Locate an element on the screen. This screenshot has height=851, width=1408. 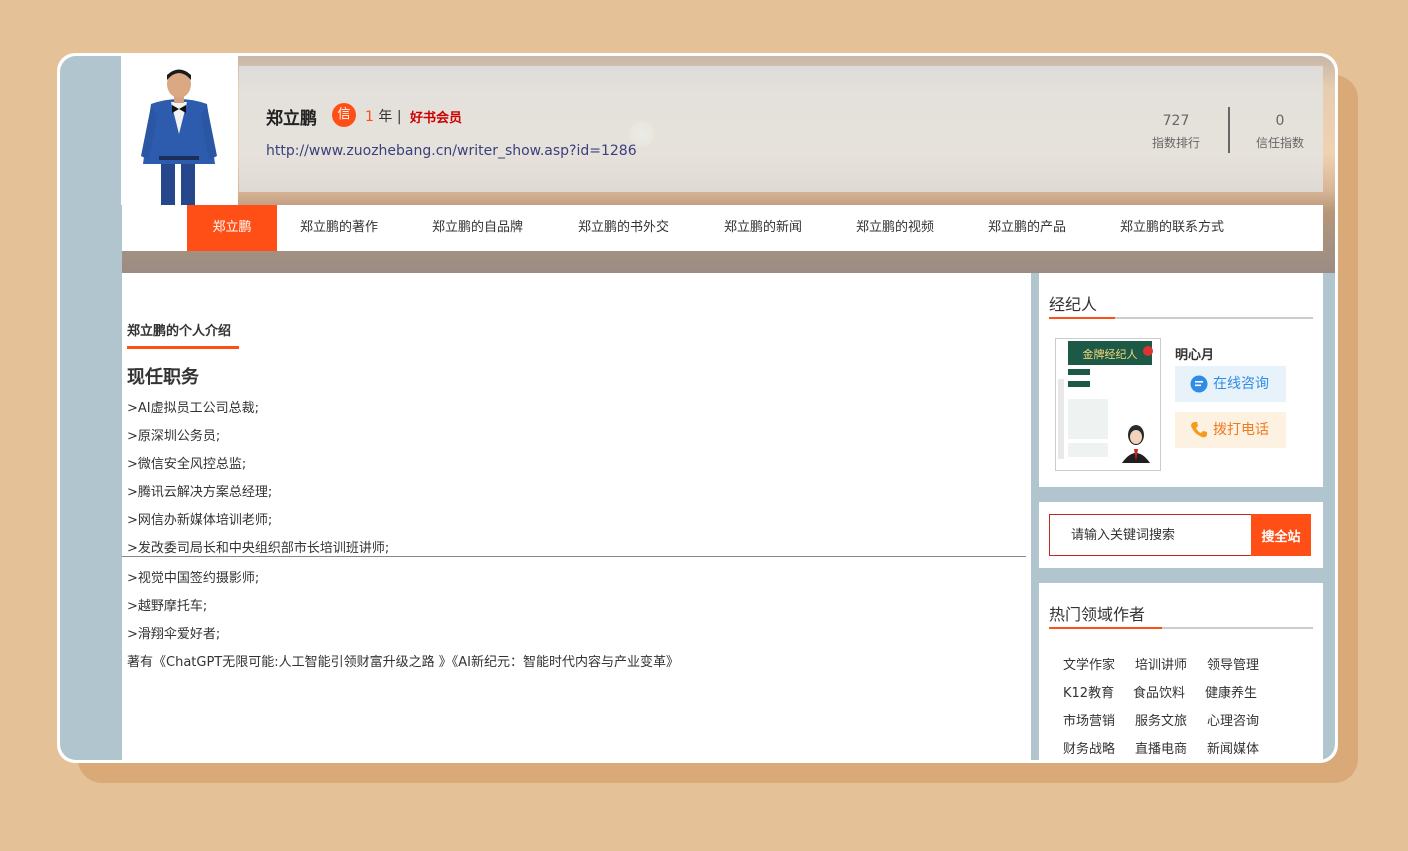
trust-badge: 信 is located at coordinates (344, 115).